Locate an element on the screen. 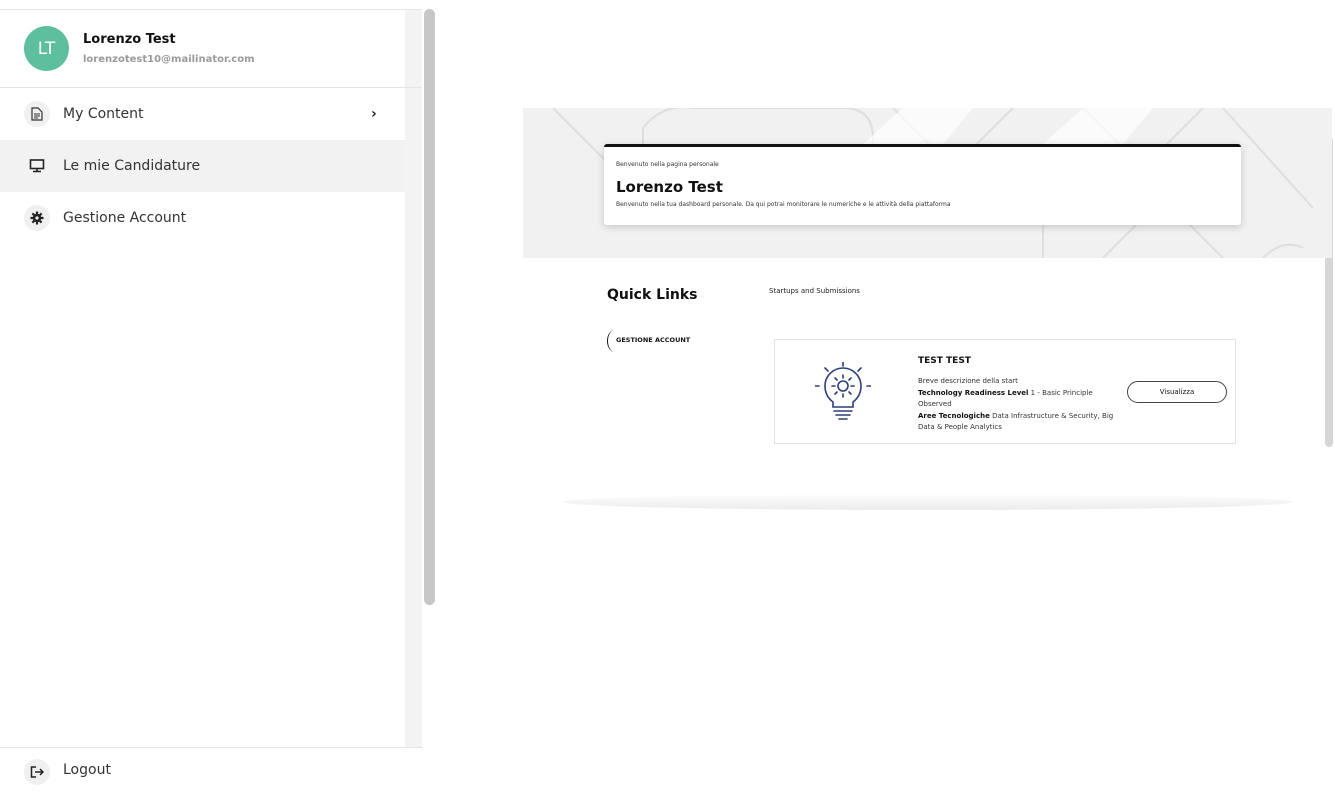 Image resolution: width=1335 pixels, height=794 pixels. sidebar-item-label: My Content is located at coordinates (103, 114).